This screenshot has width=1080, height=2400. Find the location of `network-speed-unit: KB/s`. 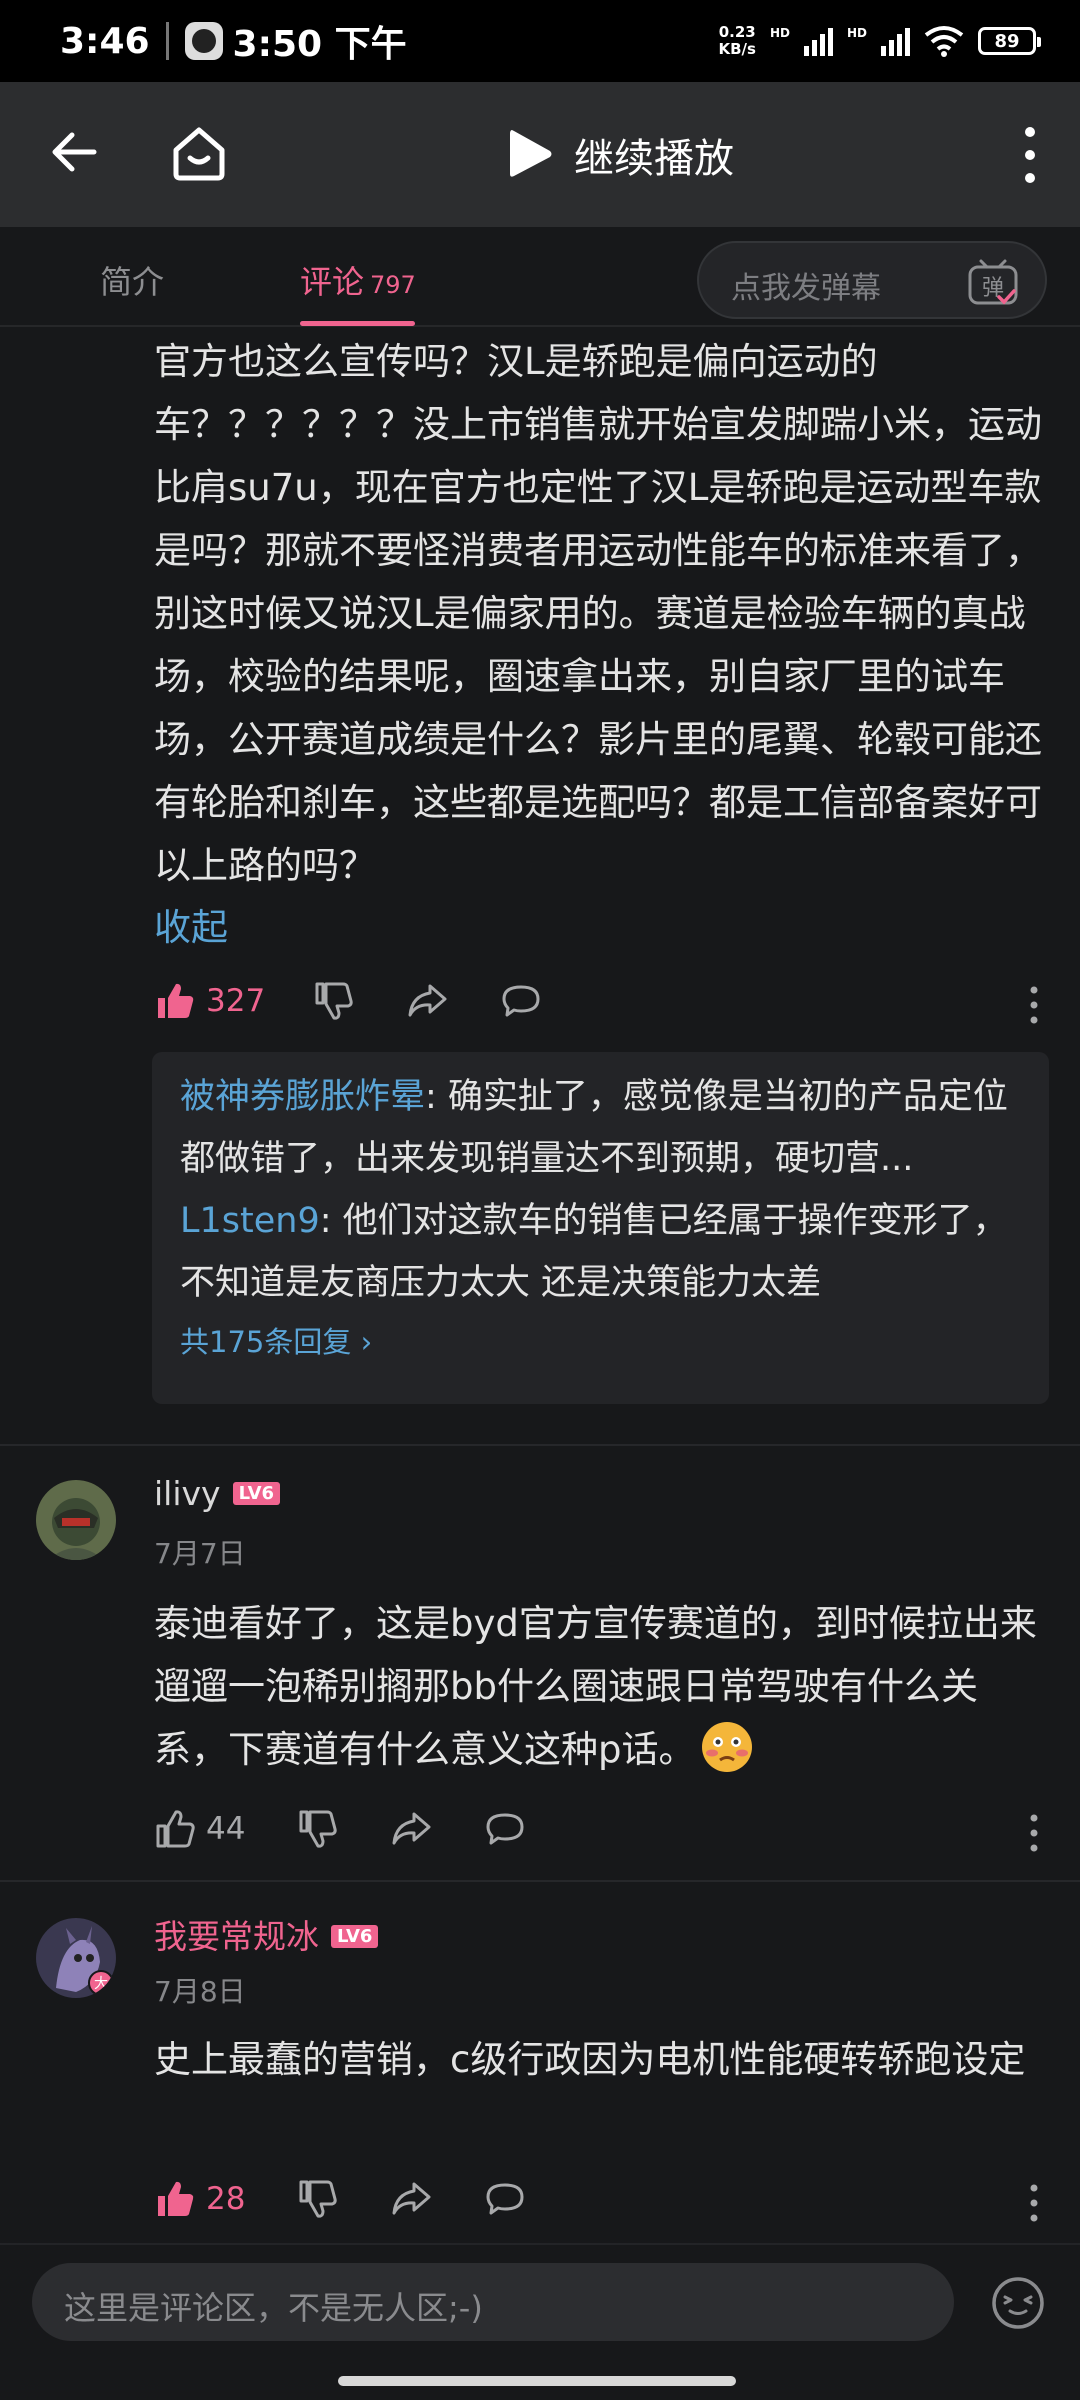

network-speed-unit: KB/s is located at coordinates (737, 49).